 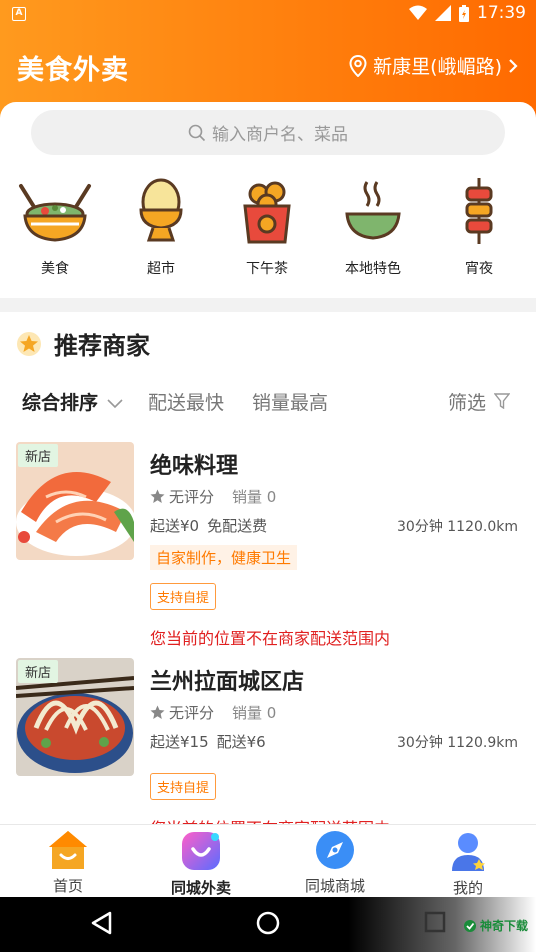 What do you see at coordinates (115, 404) in the screenshot?
I see `chevron-down-icon` at bounding box center [115, 404].